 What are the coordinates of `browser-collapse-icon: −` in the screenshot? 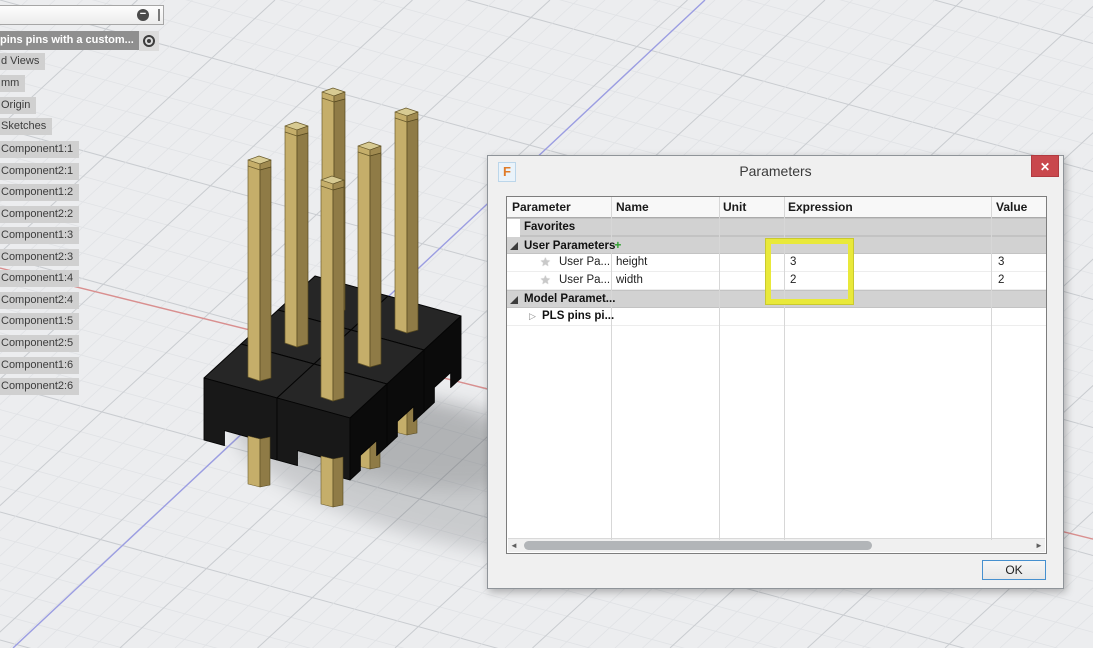 It's located at (143, 15).